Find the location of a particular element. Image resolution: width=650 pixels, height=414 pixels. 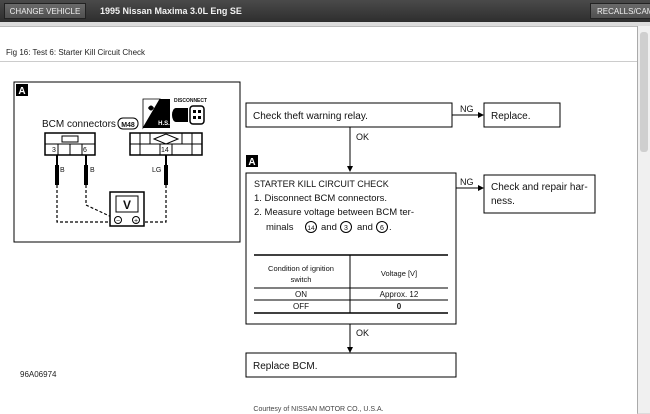

section-a-label: A is located at coordinates (21, 91).